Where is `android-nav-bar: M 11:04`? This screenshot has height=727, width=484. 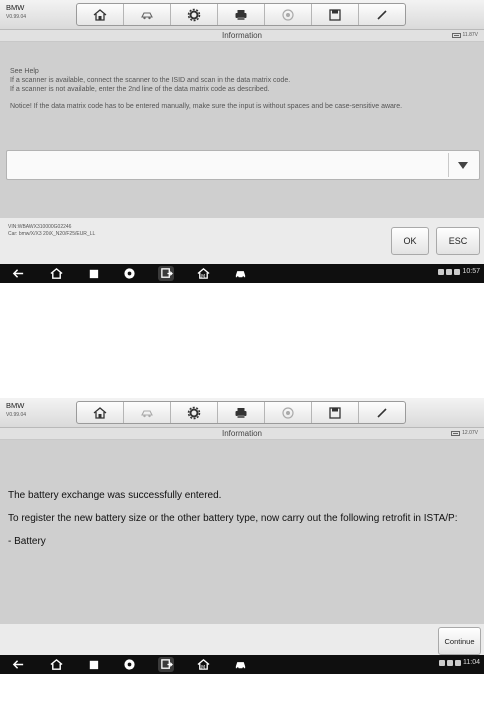 android-nav-bar: M 11:04 is located at coordinates (242, 664).